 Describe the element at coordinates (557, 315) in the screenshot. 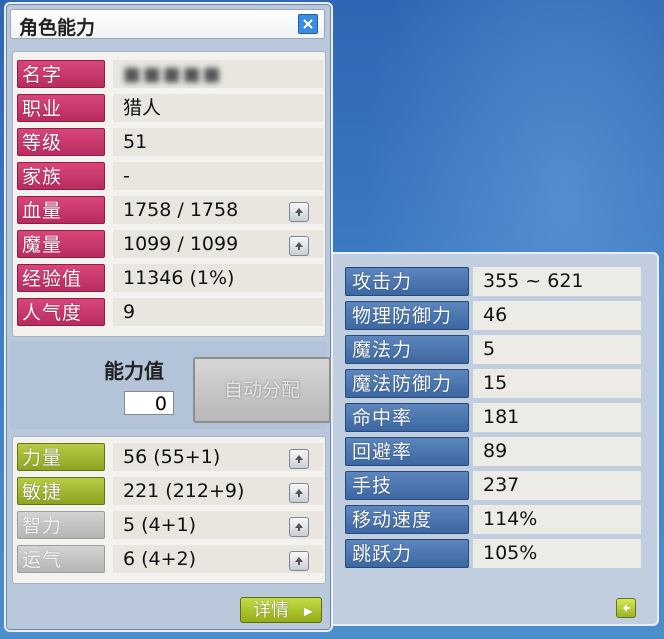

I see `detail-value: 46` at that location.